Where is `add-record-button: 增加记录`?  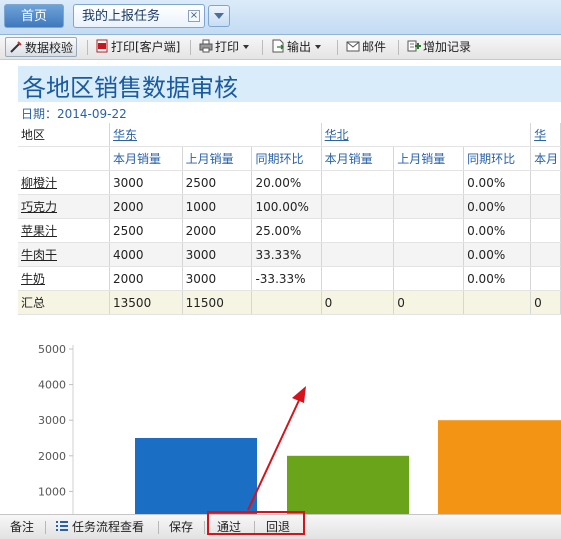 add-record-button: 增加记录 is located at coordinates (437, 47).